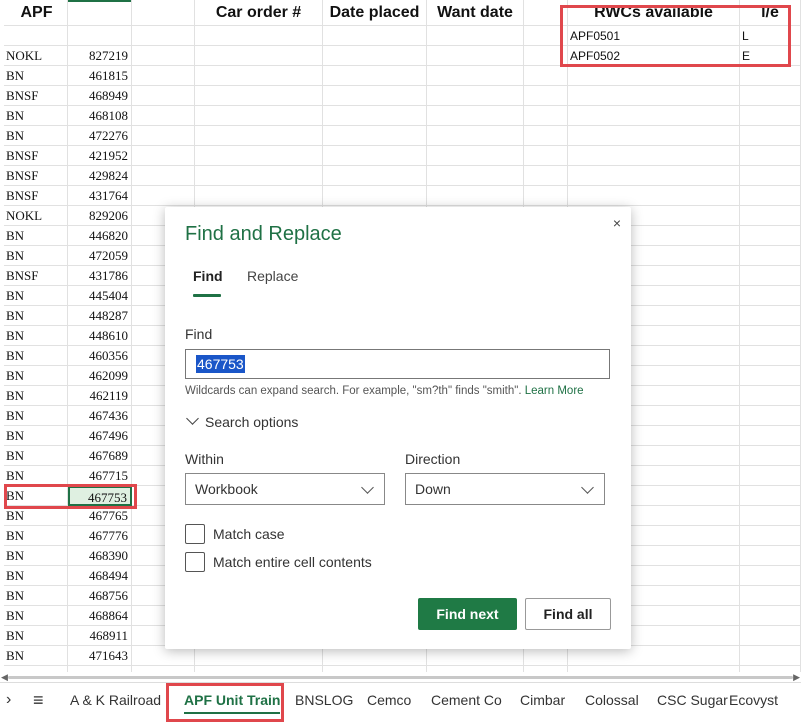  What do you see at coordinates (770, 36) in the screenshot?
I see `rwc-le-cell: L` at bounding box center [770, 36].